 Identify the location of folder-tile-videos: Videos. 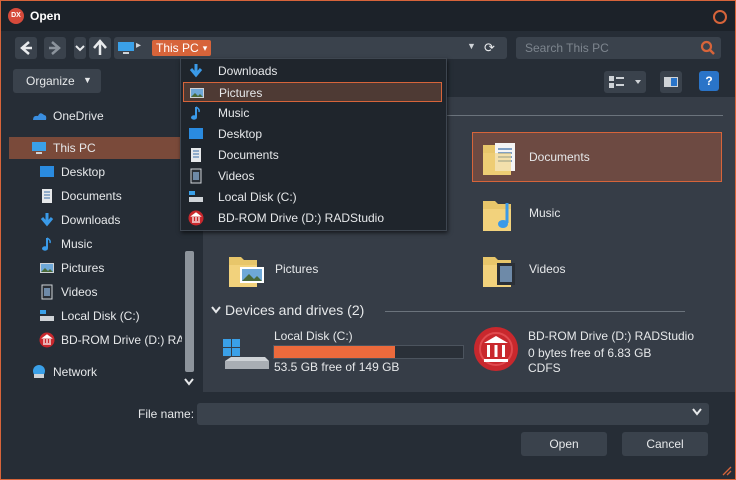
(597, 269).